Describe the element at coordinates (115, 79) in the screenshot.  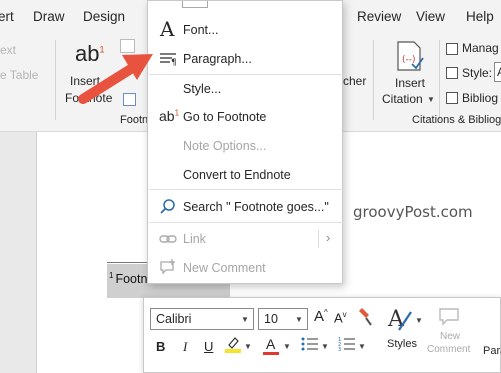
I see `annotation-arrow` at that location.